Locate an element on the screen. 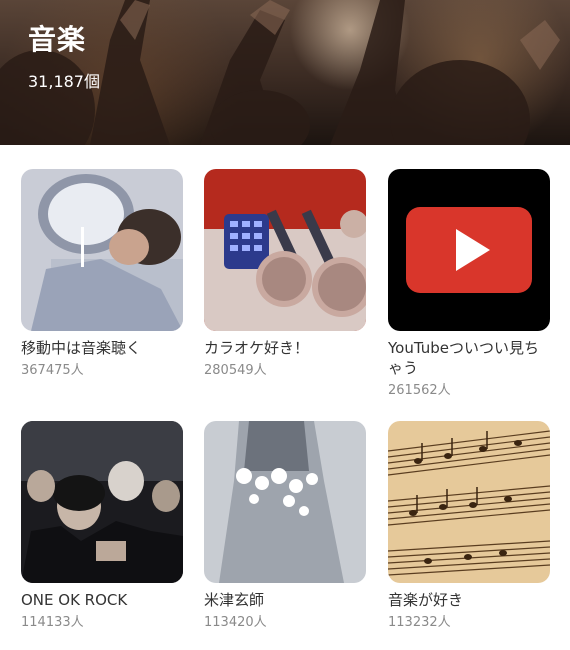  youtube-icon is located at coordinates (469, 250).